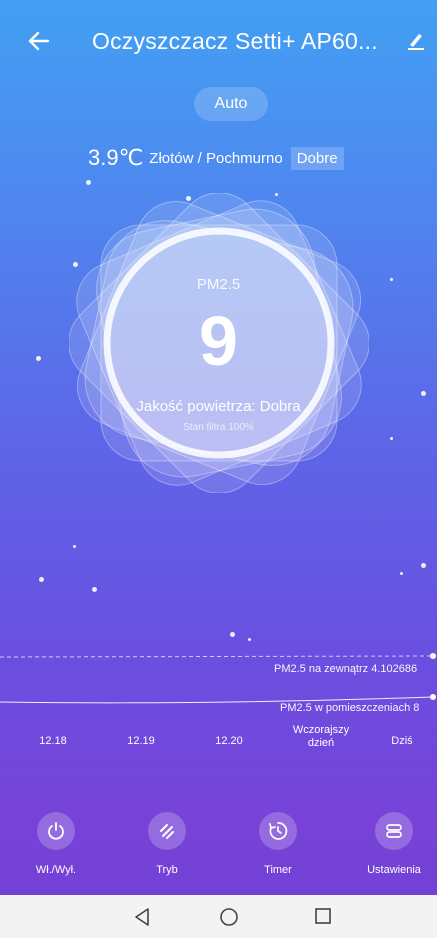 This screenshot has width=437, height=938. I want to click on power-icon, so click(56, 831).